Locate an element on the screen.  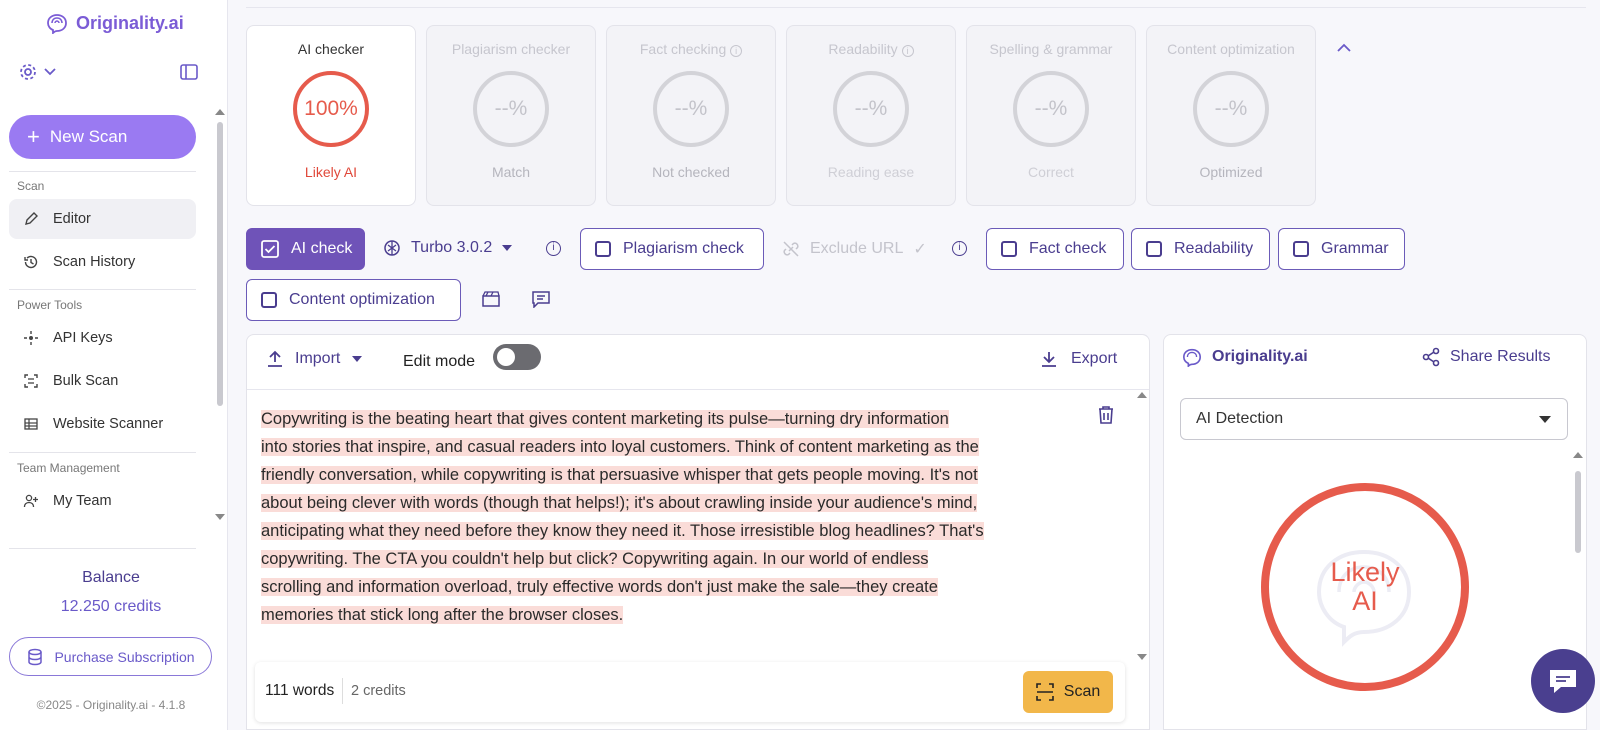
new-scan-button: + New Scan is located at coordinates (102, 137).